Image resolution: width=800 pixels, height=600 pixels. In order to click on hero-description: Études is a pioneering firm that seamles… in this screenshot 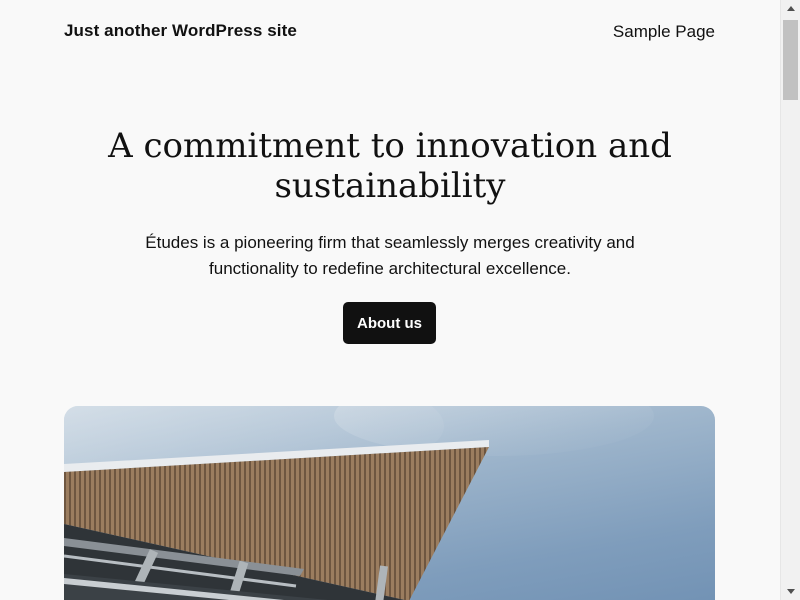, I will do `click(390, 255)`.